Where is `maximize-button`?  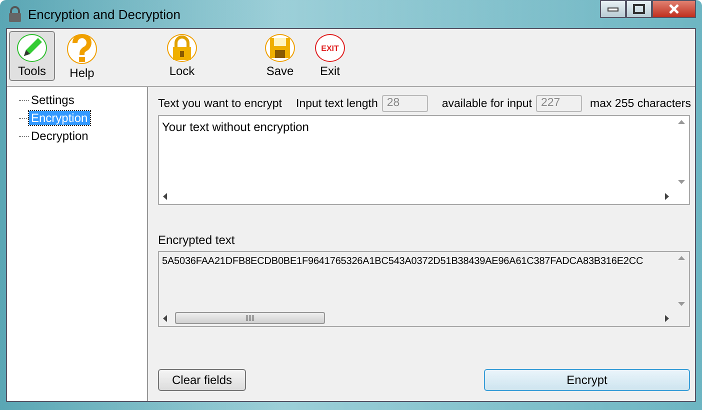 maximize-button is located at coordinates (639, 9).